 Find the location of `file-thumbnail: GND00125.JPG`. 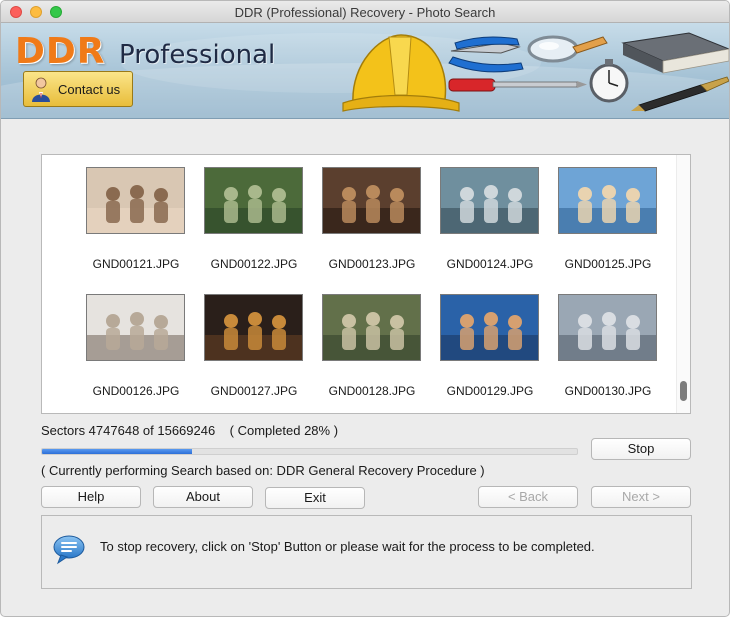

file-thumbnail: GND00125.JPG is located at coordinates (603, 213).